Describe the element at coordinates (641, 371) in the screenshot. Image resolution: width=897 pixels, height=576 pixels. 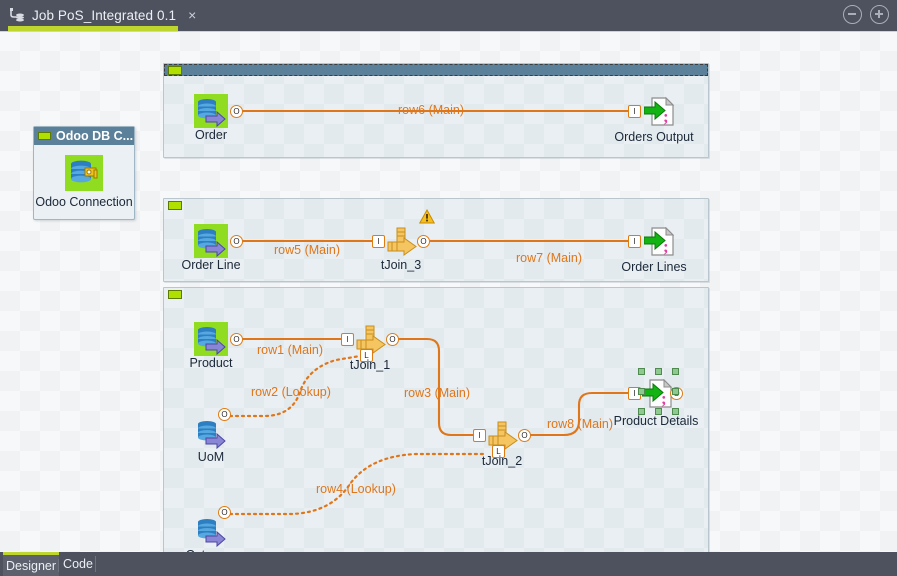
I see `resize-handle-nw` at that location.